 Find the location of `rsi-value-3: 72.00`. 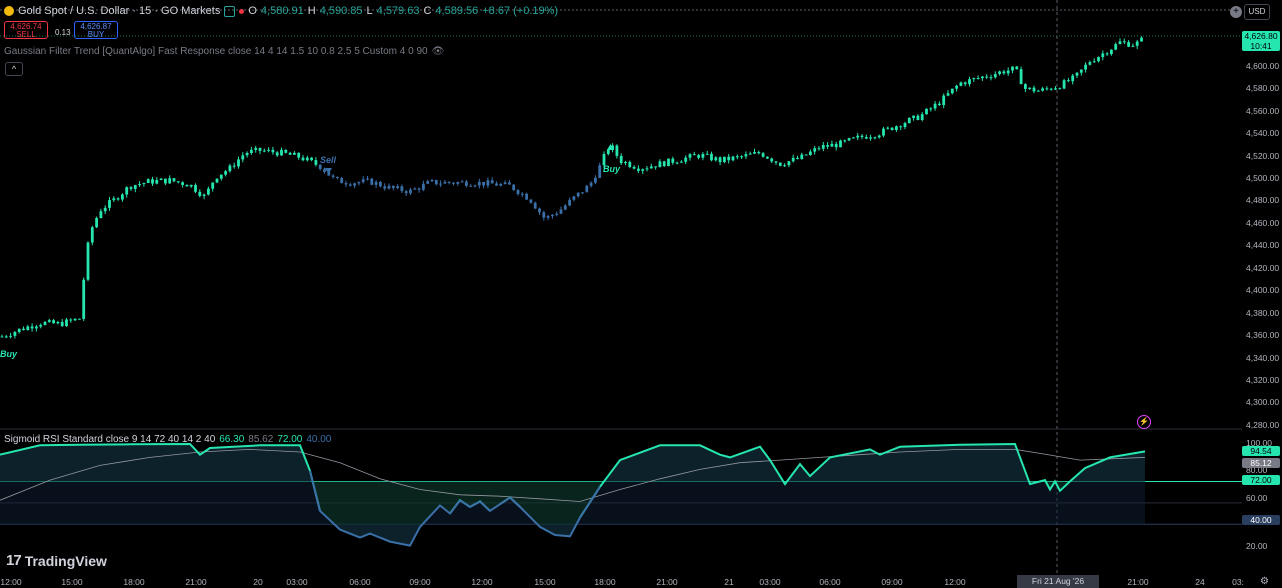

rsi-value-3: 72.00 is located at coordinates (290, 439).